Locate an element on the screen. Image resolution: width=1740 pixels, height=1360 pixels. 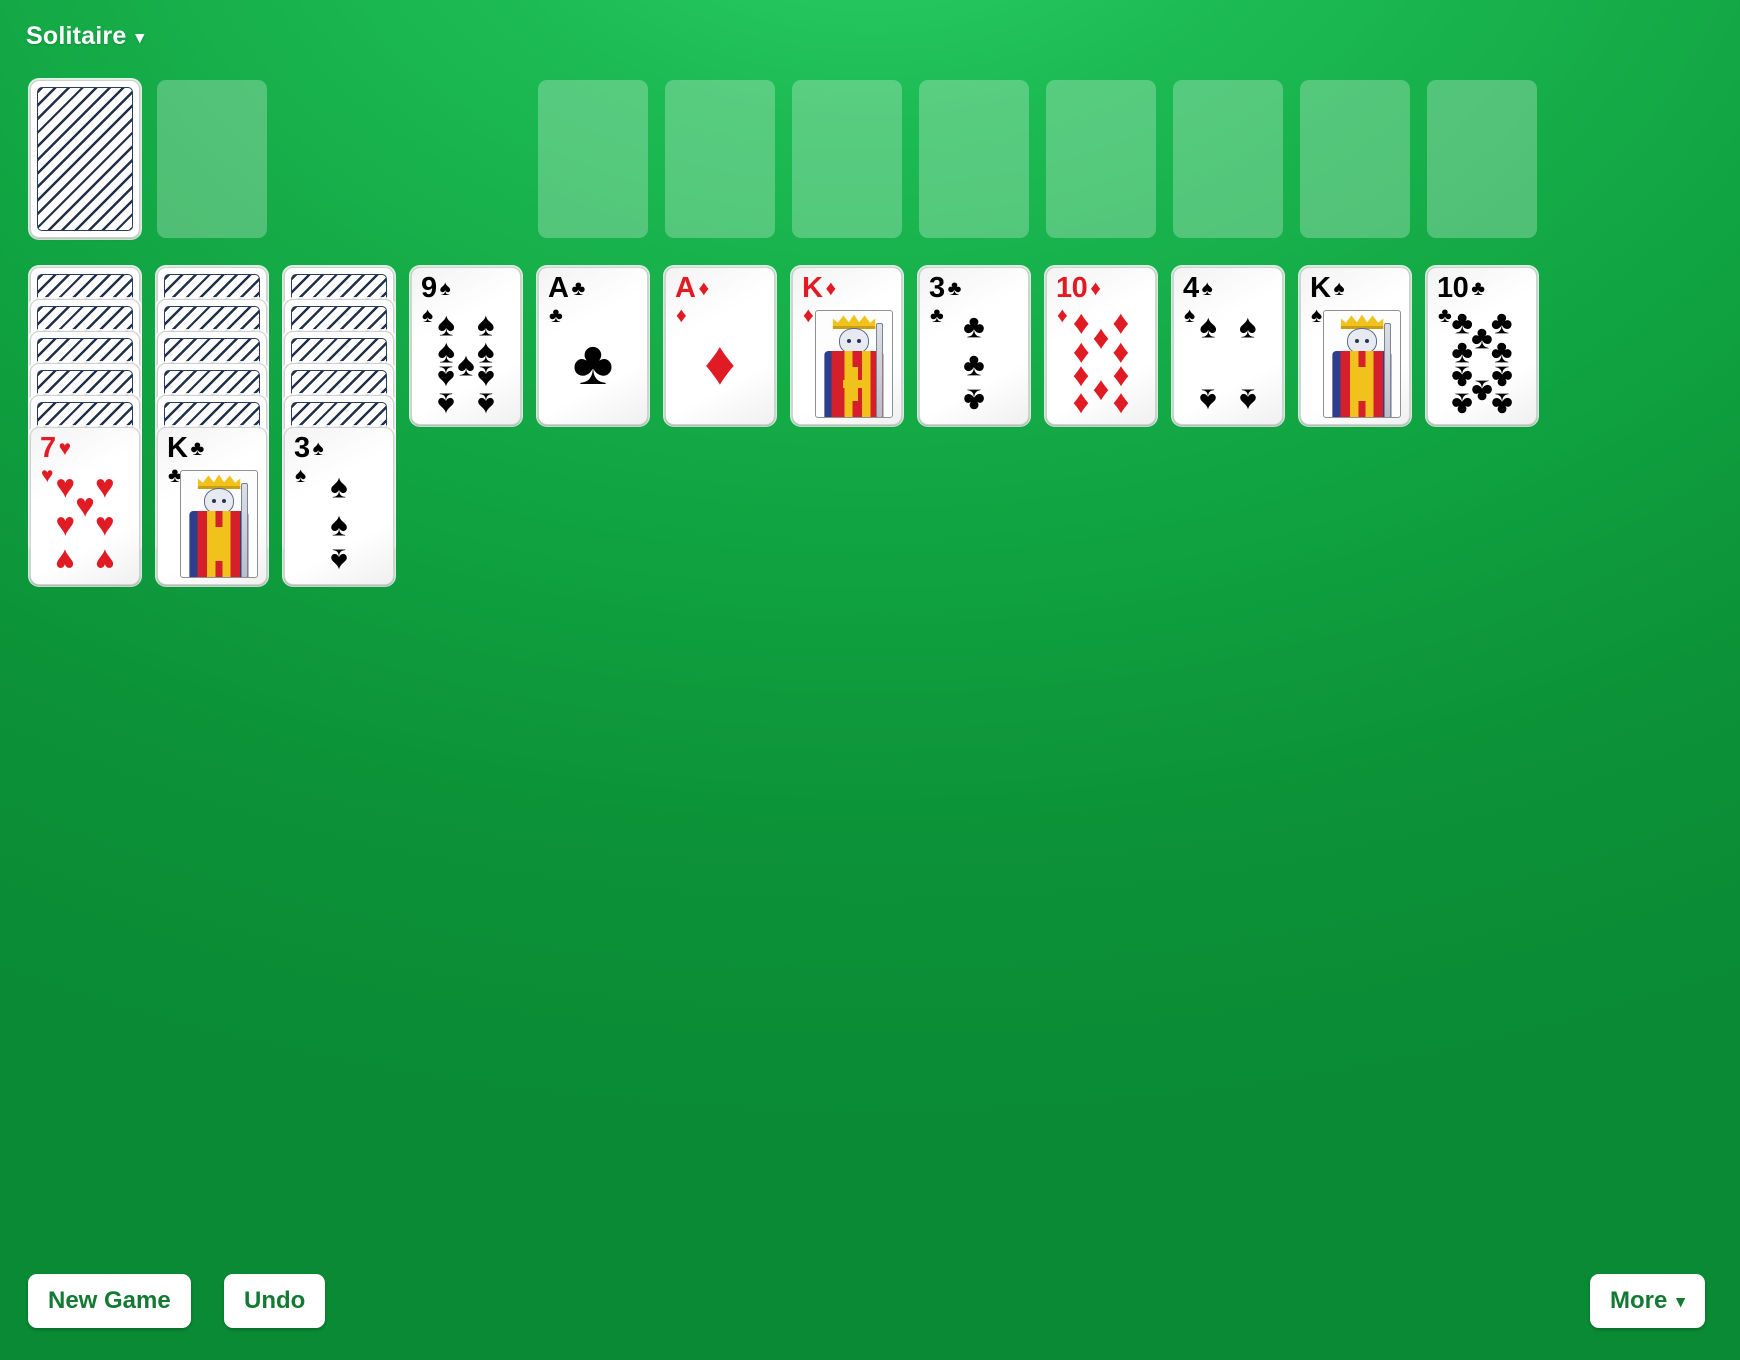
tableau-card: 10 ♣ ♣ ♣ ♣ ♣ ♣ ♣ ♣ ♣ ♣ ♣ ♣ is located at coordinates (1482, 346).